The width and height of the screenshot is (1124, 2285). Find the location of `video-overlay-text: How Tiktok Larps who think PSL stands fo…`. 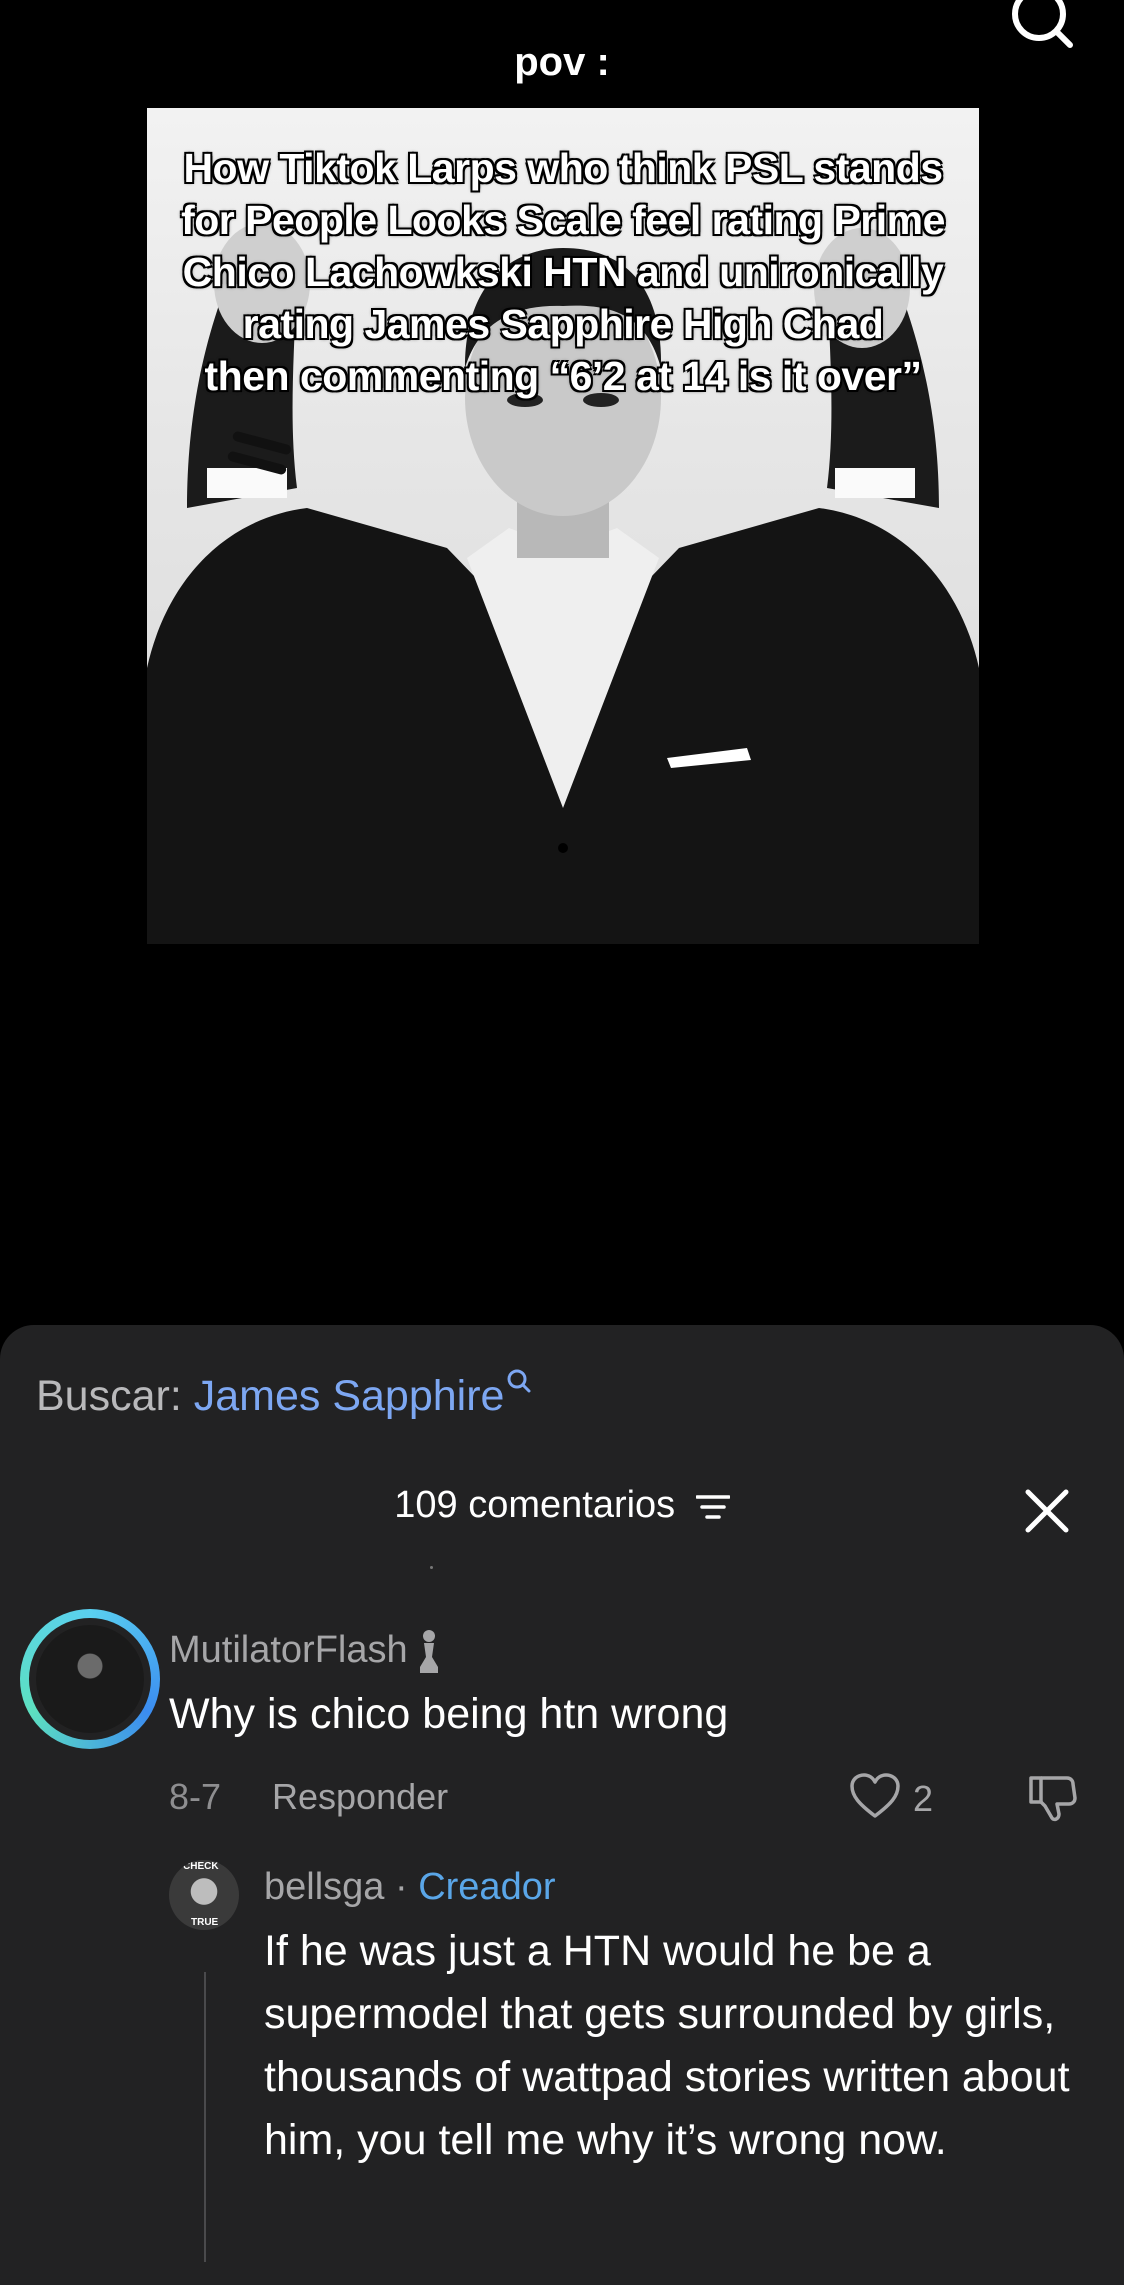

video-overlay-text: How Tiktok Larps who think PSL stands fo… is located at coordinates (563, 272).